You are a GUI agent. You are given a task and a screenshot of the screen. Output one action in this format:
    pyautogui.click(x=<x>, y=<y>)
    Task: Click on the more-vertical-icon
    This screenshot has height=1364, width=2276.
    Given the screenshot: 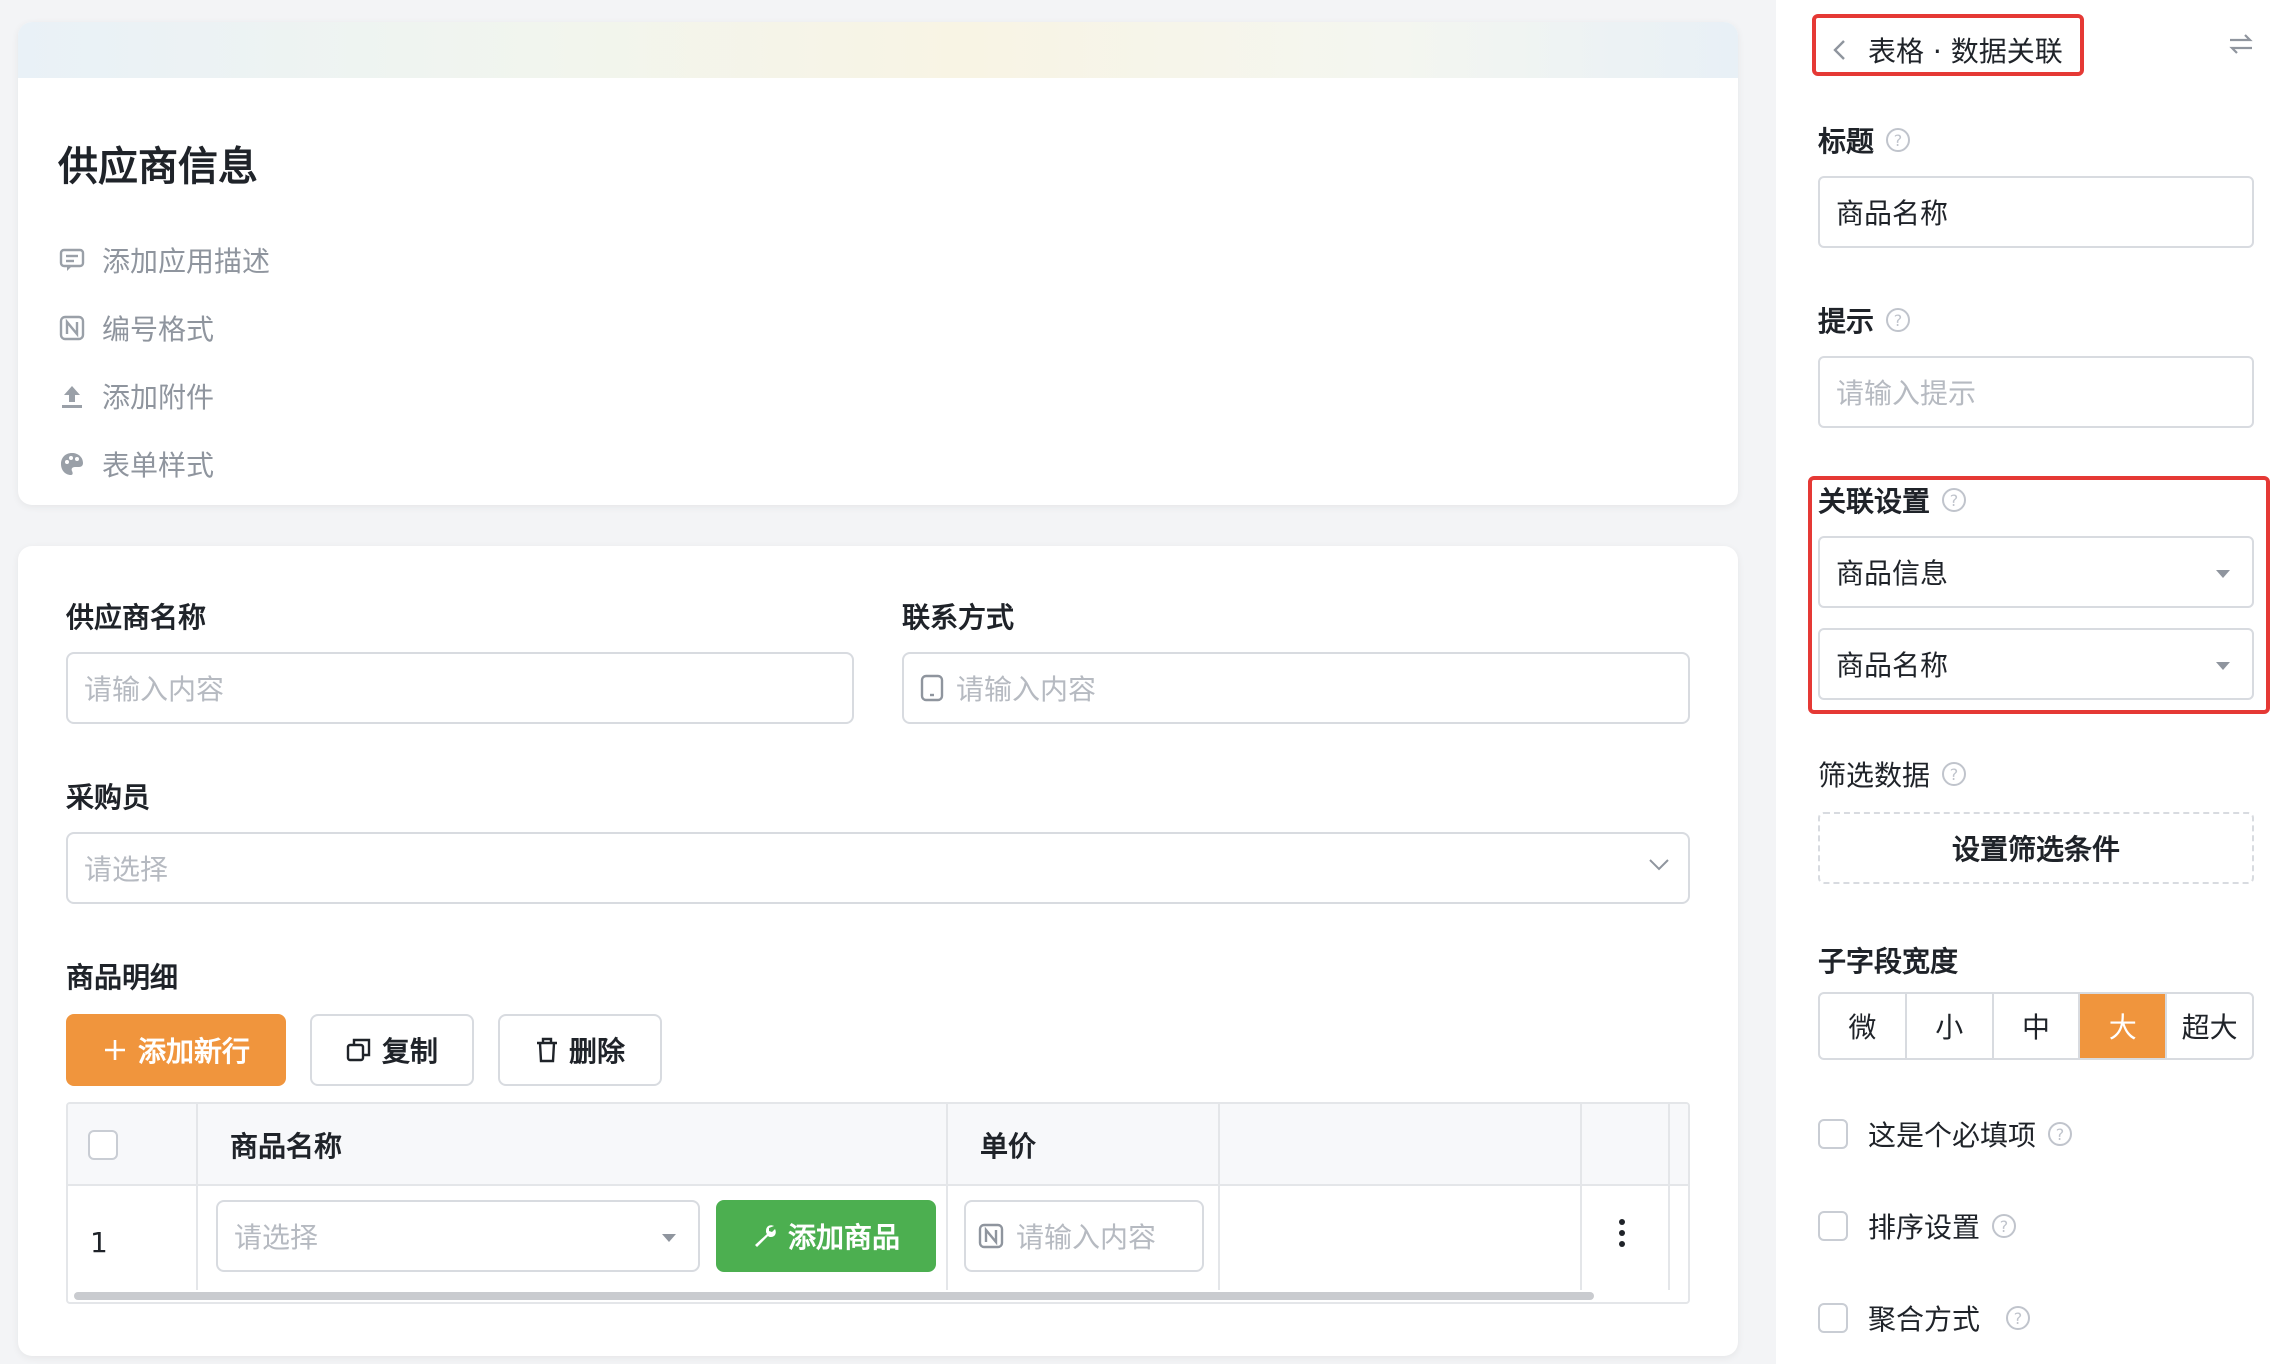 What is the action you would take?
    pyautogui.click(x=1622, y=1235)
    